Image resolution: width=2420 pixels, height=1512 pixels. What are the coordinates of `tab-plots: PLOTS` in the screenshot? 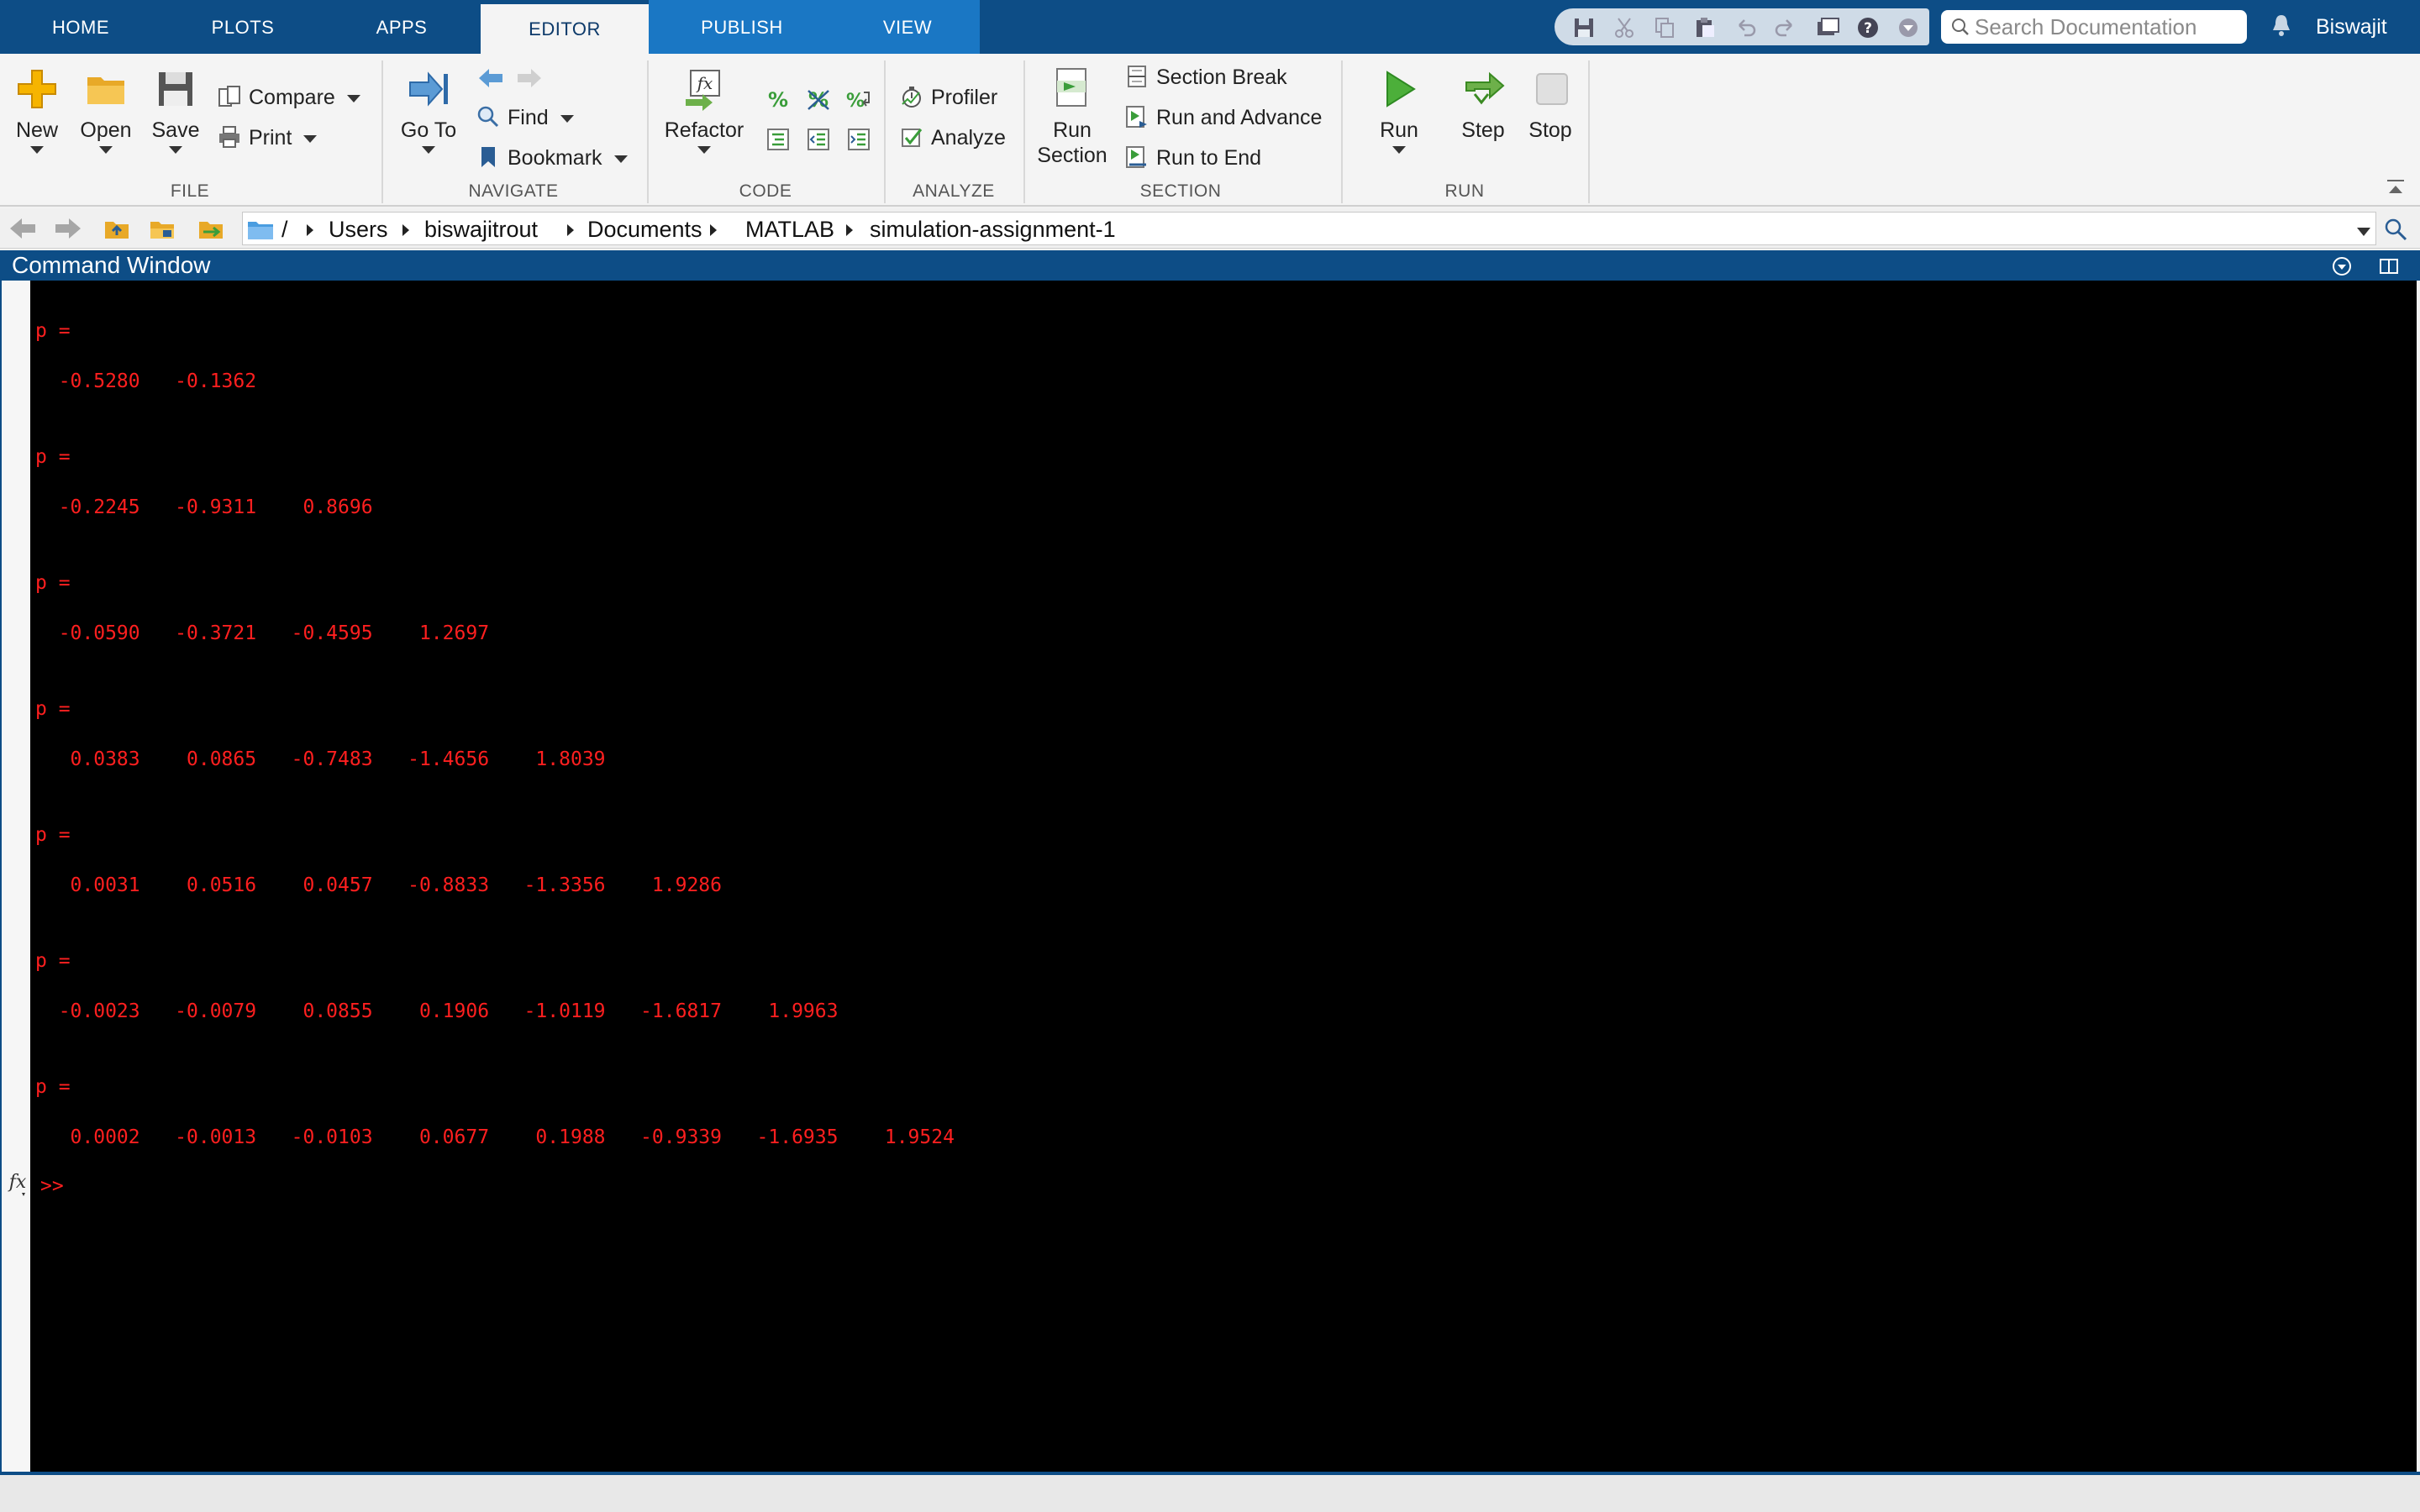 It's located at (242, 27).